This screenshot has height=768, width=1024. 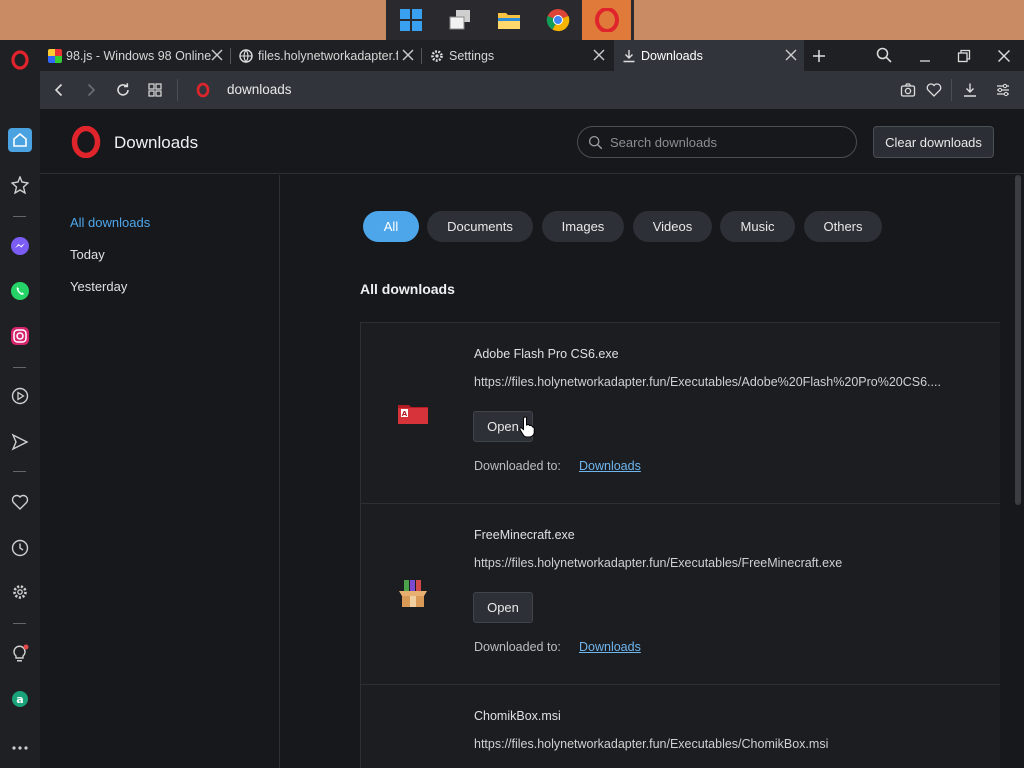 What do you see at coordinates (20, 336) in the screenshot?
I see `instagram-icon` at bounding box center [20, 336].